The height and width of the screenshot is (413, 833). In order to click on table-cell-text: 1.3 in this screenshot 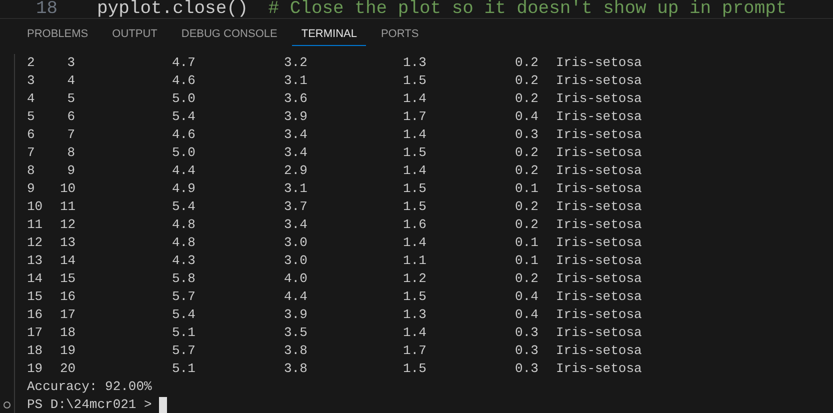, I will do `click(415, 315)`.